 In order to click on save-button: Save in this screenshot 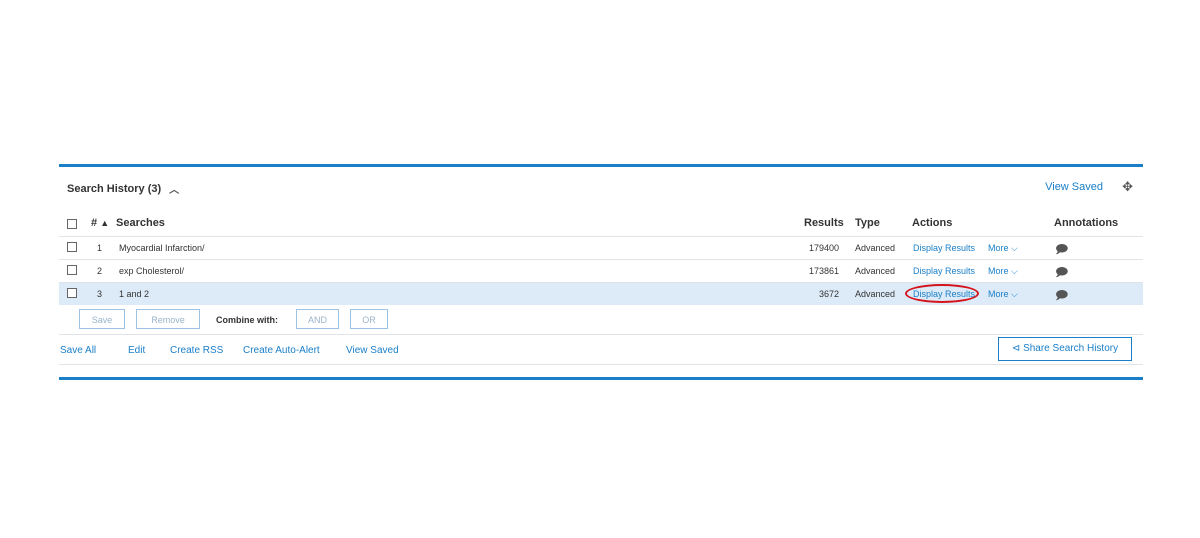, I will do `click(102, 319)`.